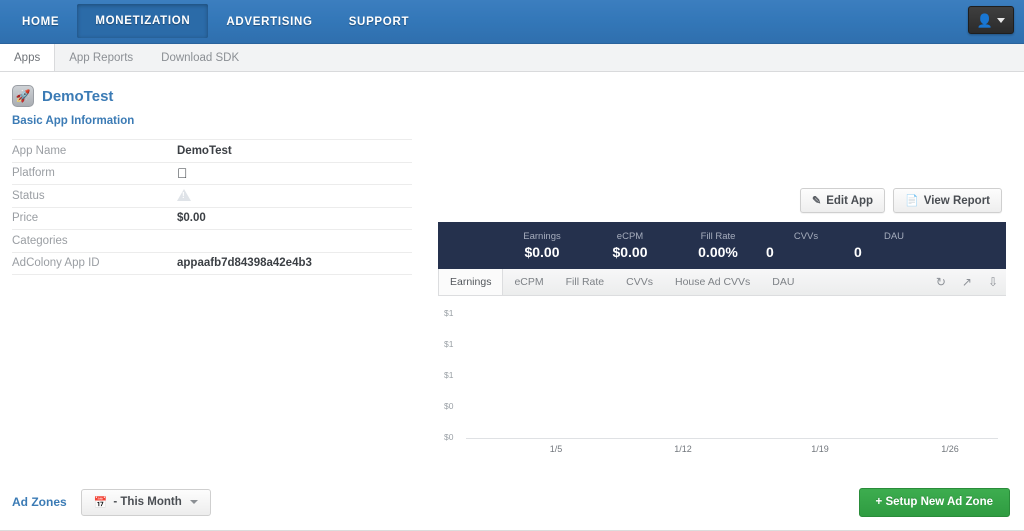 This screenshot has width=1024, height=531. What do you see at coordinates (512, 22) in the screenshot?
I see `top-navigation-bar: HOME MONETIZATION ADVERTISING SUPPORT 👤` at bounding box center [512, 22].